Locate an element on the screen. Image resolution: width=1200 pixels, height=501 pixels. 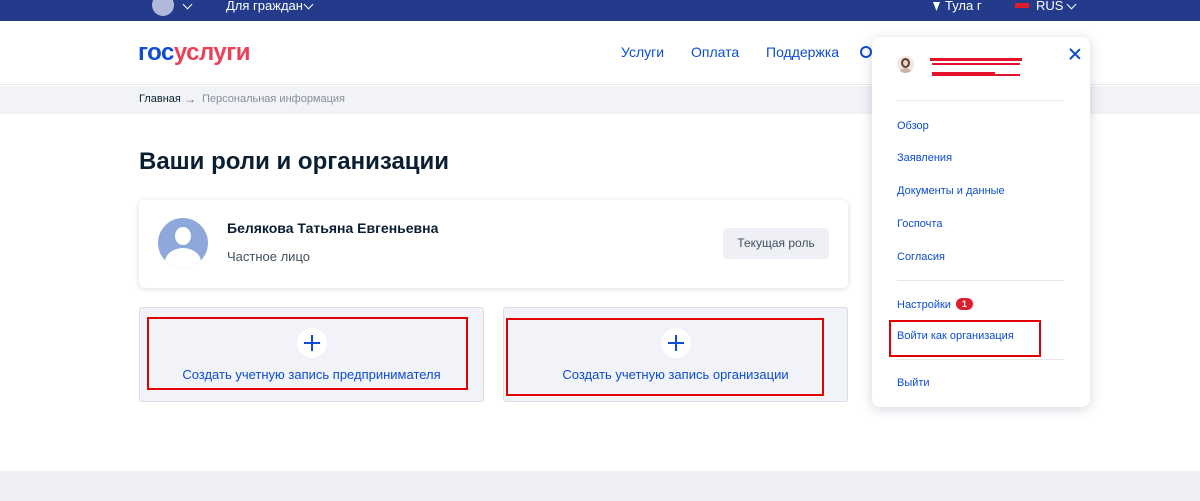
gosuslugi-logo: госуслуги is located at coordinates (194, 53).